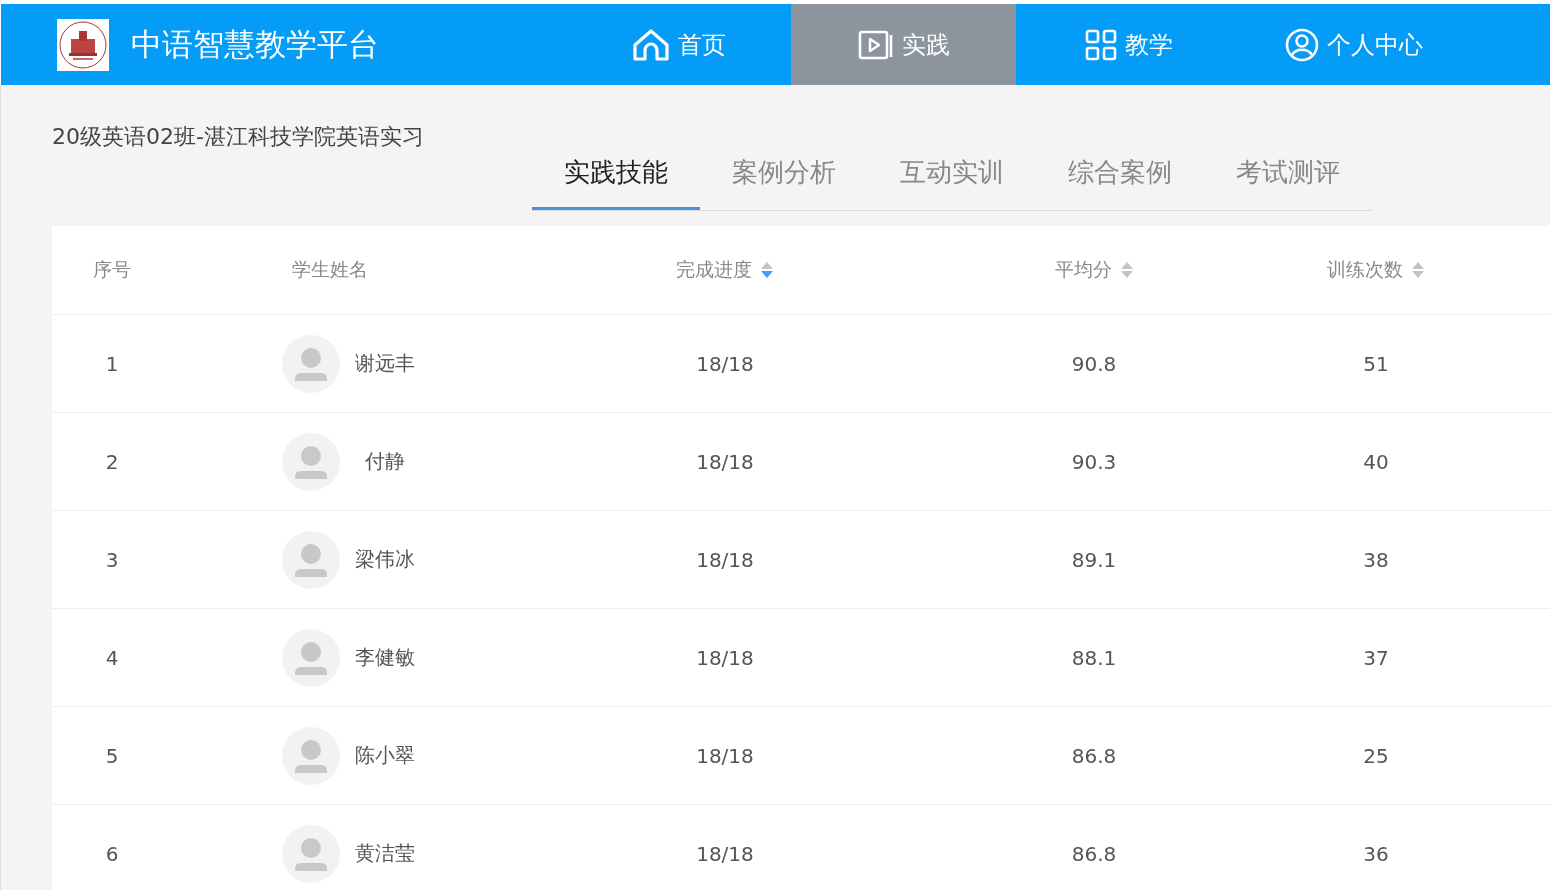 The image size is (1550, 890). Describe the element at coordinates (1094, 461) in the screenshot. I see `table-cell: 90.3` at that location.